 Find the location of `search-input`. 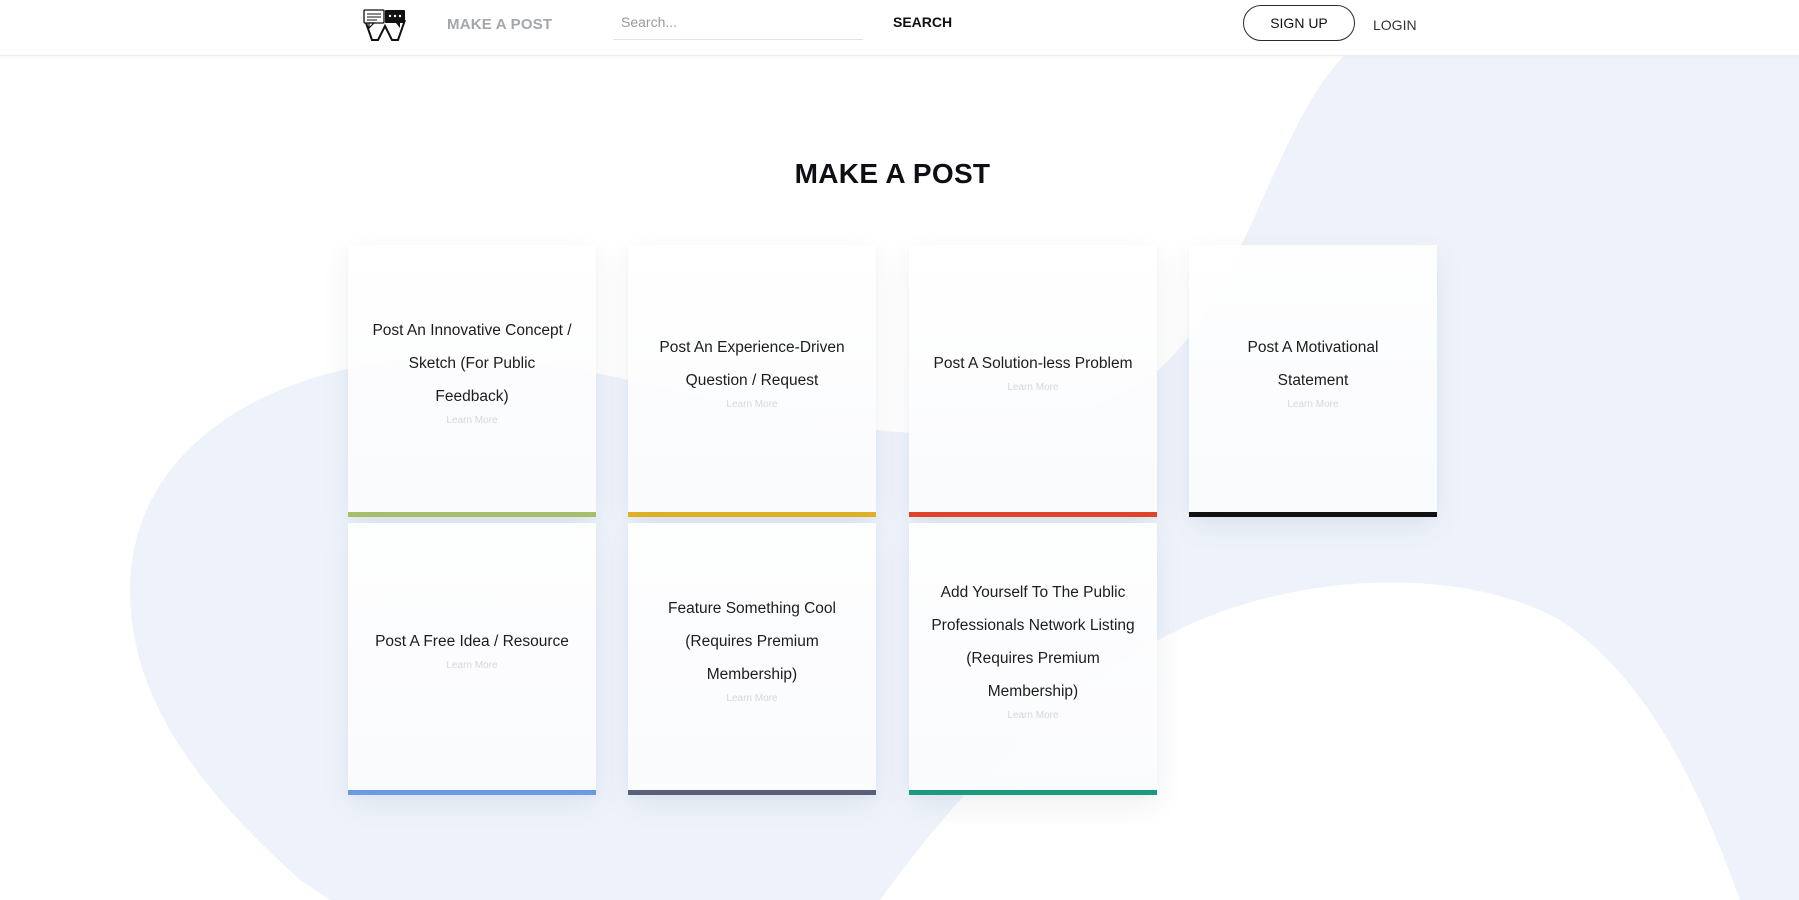

search-input is located at coordinates (741, 22).